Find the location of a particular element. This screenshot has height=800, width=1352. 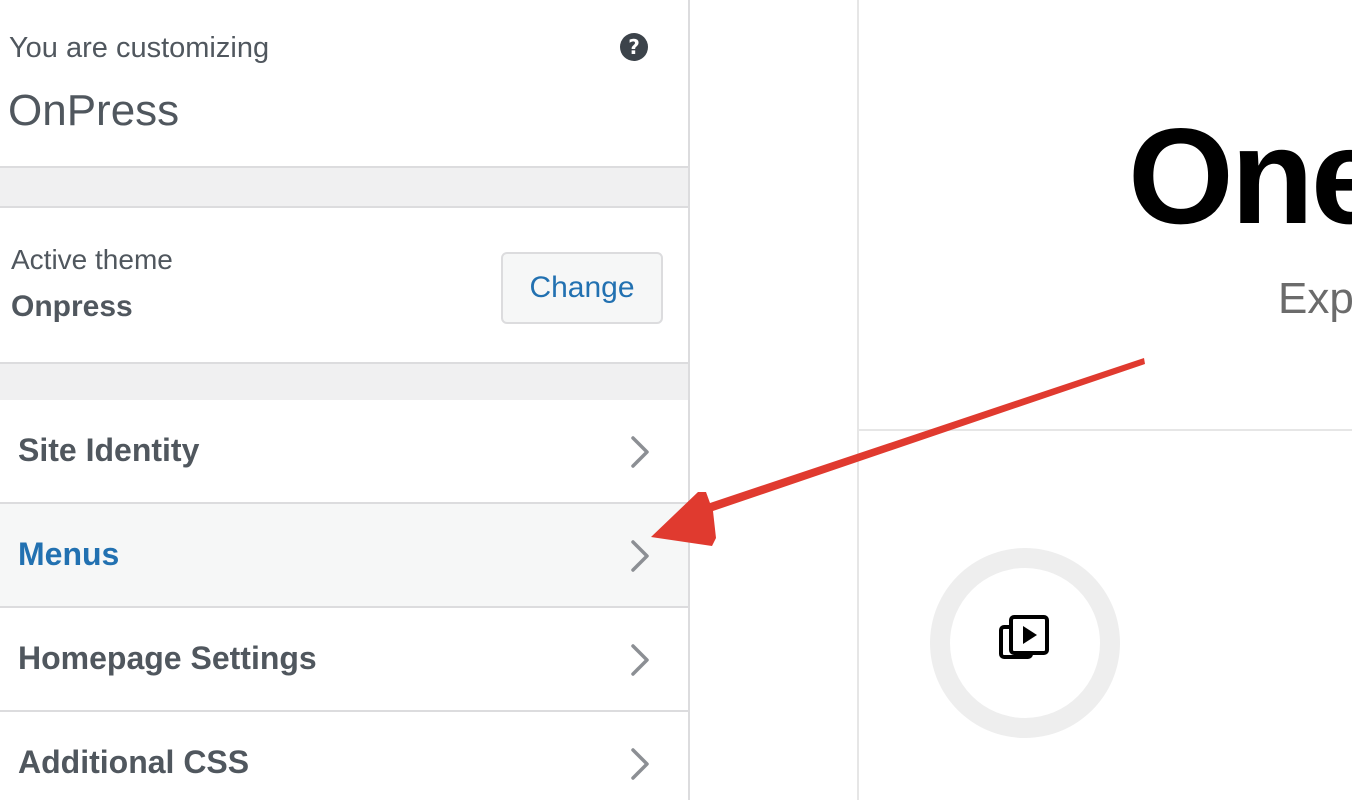

site-title: OnPress is located at coordinates (94, 110).